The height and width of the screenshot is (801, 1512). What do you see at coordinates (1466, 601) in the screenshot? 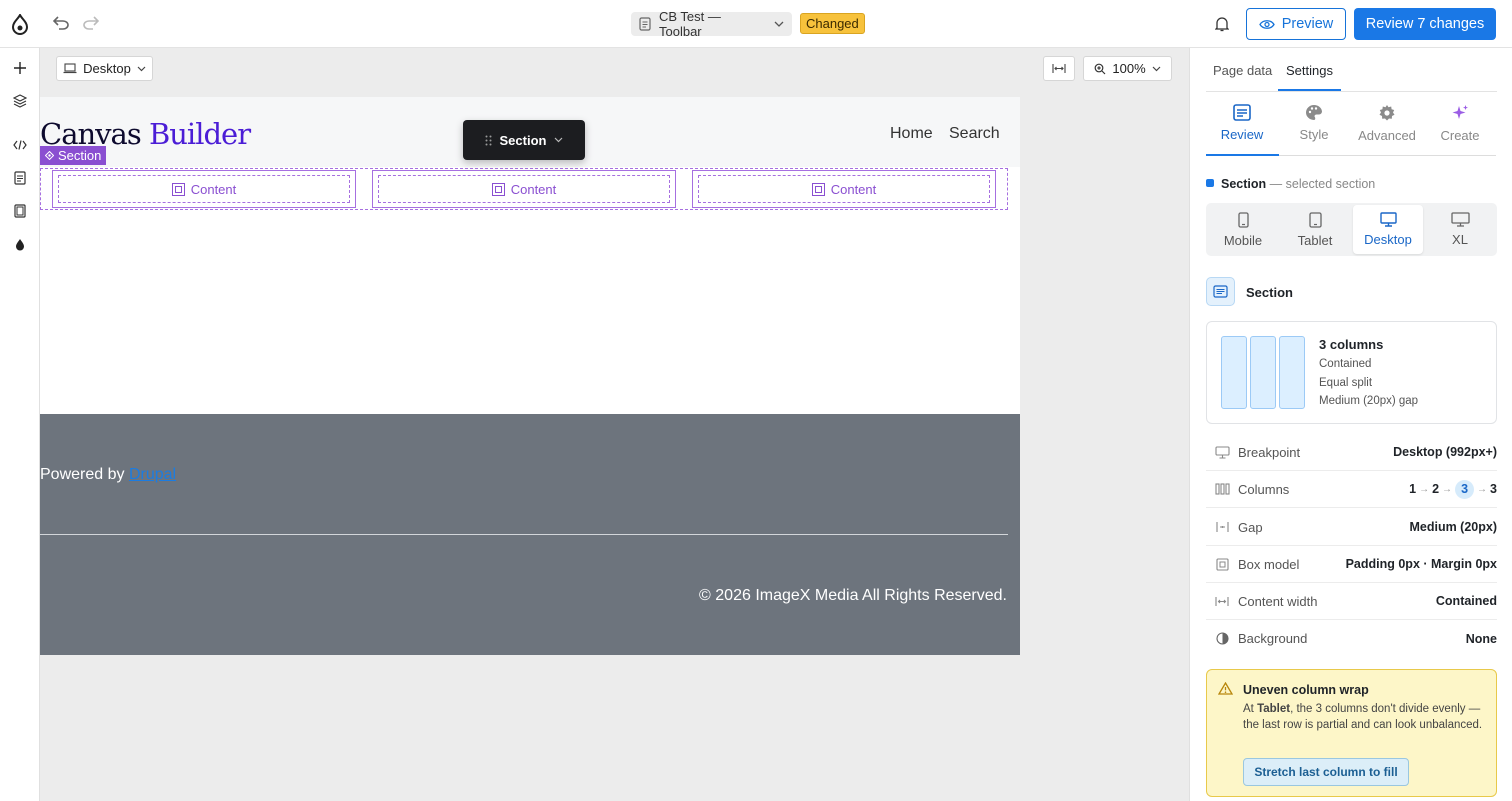
I see `prop-value: Contained` at bounding box center [1466, 601].